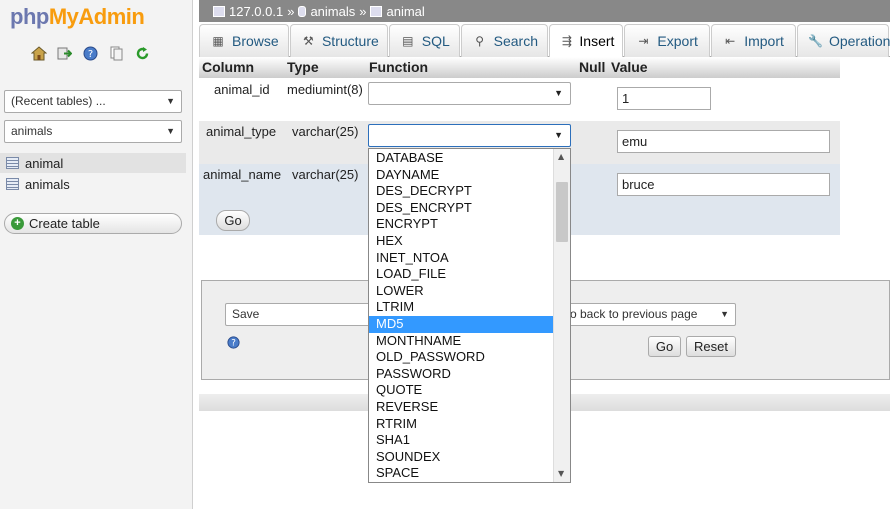  What do you see at coordinates (244, 40) in the screenshot?
I see `tab-browse: ▦ Browse` at bounding box center [244, 40].